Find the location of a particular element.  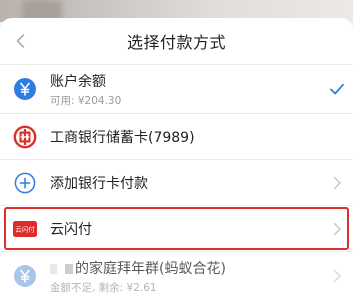

unionpay-badge-text: 云闪付 is located at coordinates (25, 228).